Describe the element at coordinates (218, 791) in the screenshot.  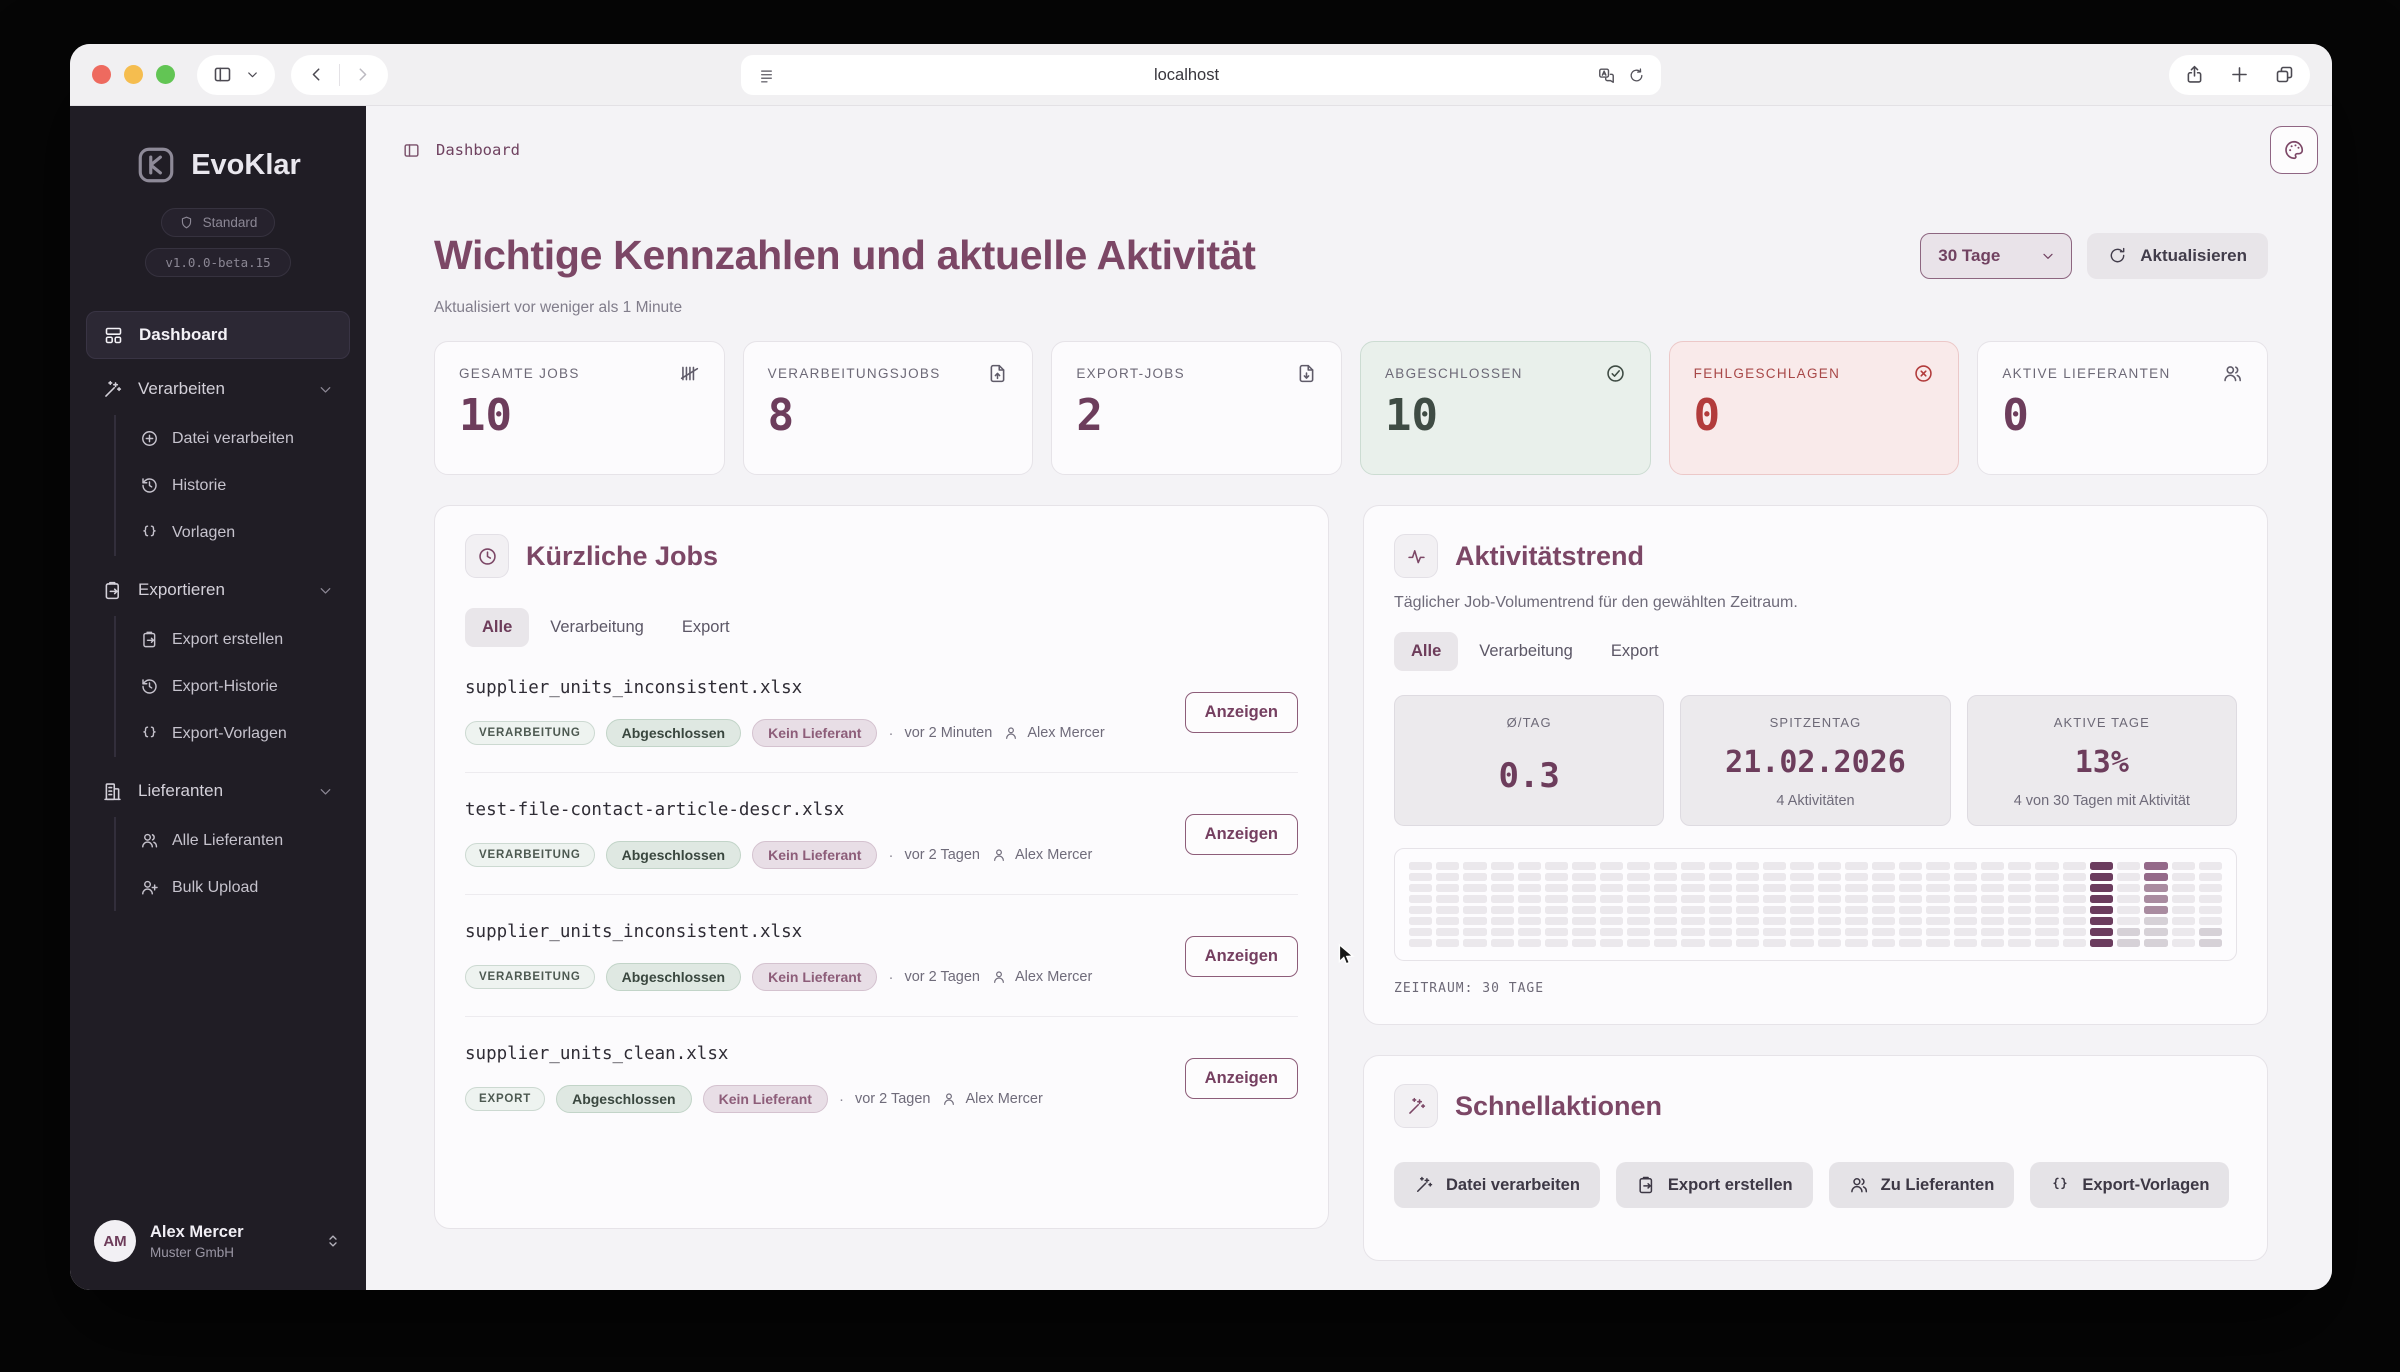
I see `sidebar-group-lieferanten: Lieferanten` at that location.